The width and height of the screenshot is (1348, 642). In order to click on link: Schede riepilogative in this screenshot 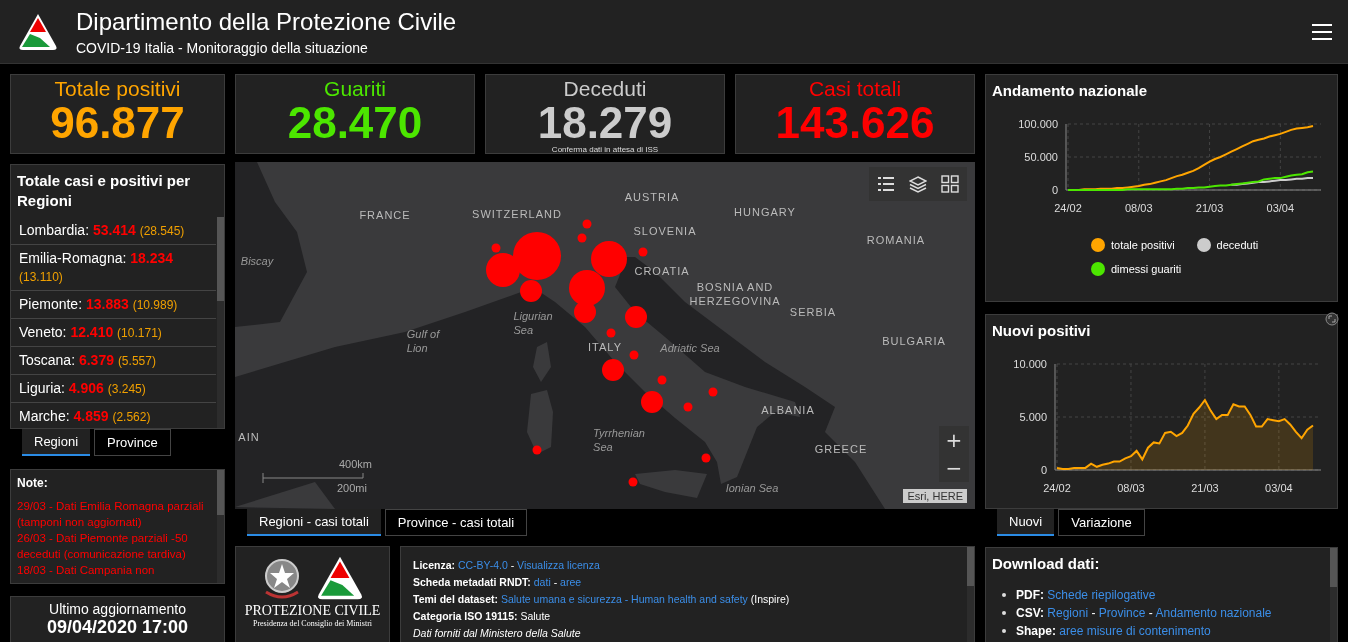, I will do `click(1101, 595)`.